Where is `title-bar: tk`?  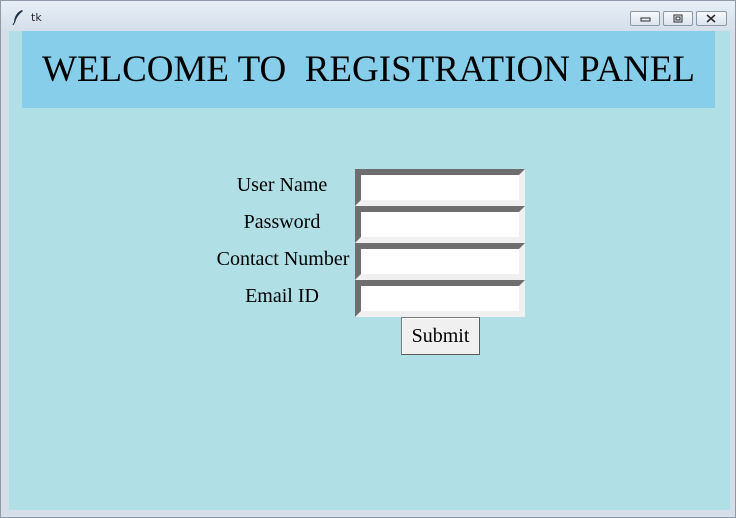 title-bar: tk is located at coordinates (368, 16).